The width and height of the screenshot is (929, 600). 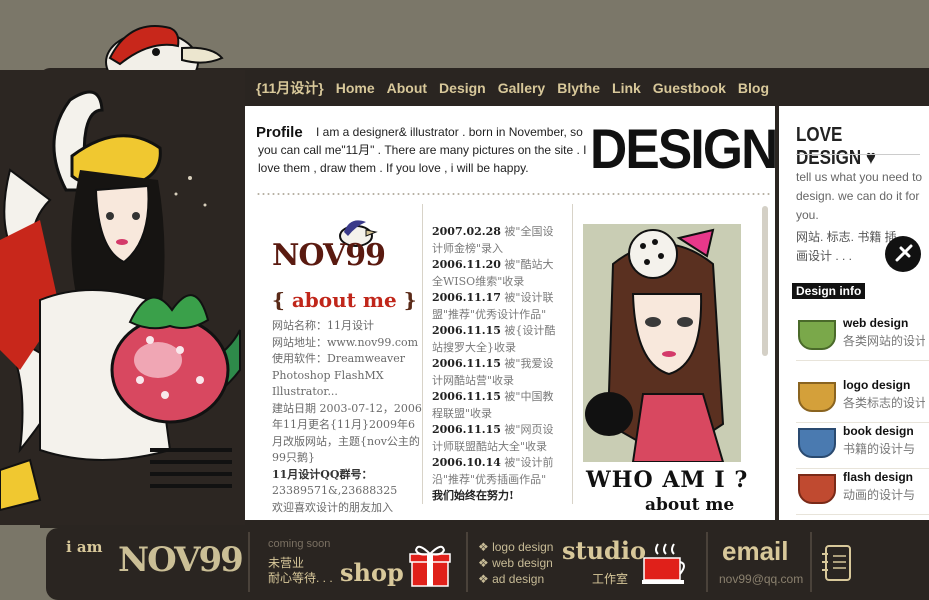 I want to click on about-me-label: about me, so click(x=344, y=300).